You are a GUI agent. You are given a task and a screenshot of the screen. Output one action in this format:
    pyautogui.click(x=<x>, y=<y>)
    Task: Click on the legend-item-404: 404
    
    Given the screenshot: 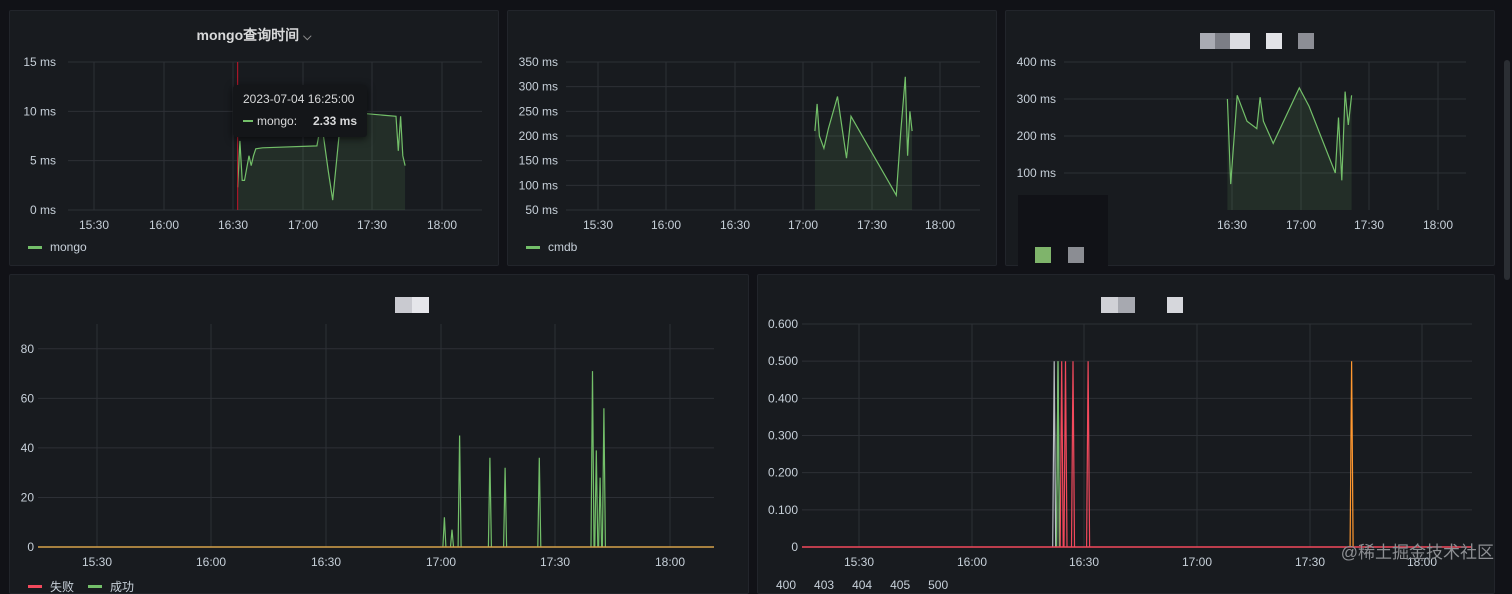 What is the action you would take?
    pyautogui.click(x=862, y=585)
    